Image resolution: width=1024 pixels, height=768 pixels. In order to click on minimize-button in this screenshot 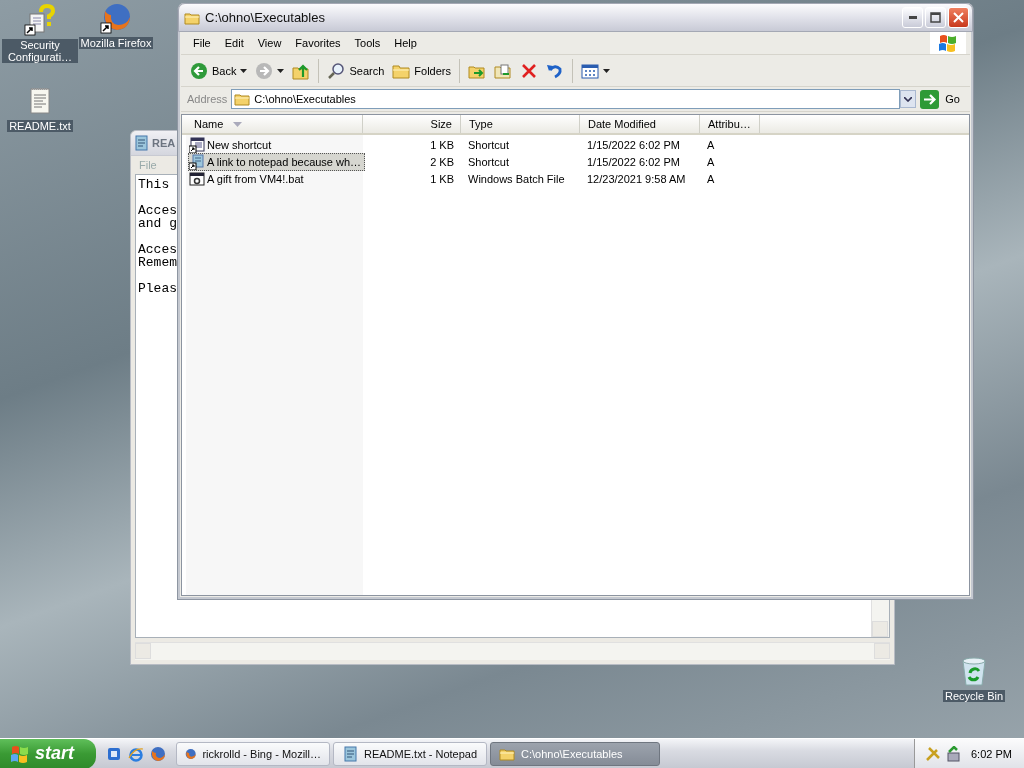, I will do `click(912, 17)`.